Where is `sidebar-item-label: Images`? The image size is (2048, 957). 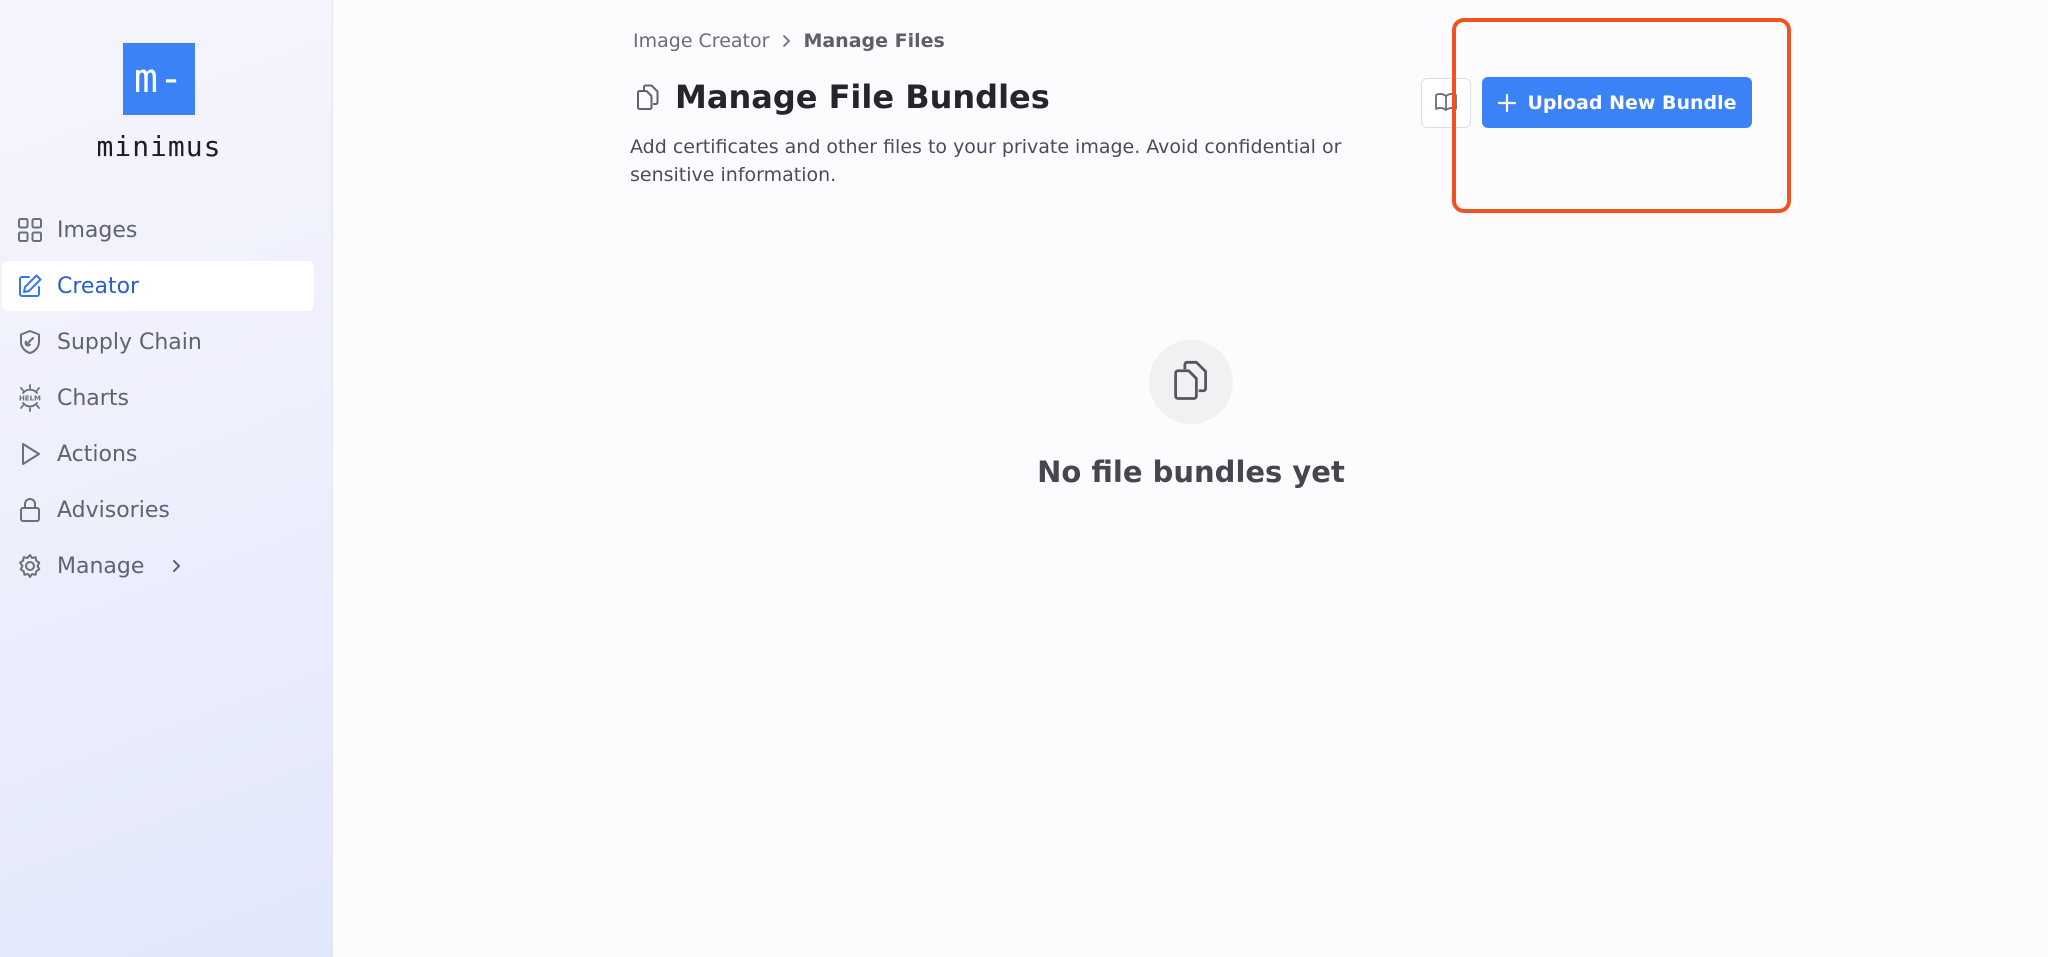
sidebar-item-label: Images is located at coordinates (97, 230).